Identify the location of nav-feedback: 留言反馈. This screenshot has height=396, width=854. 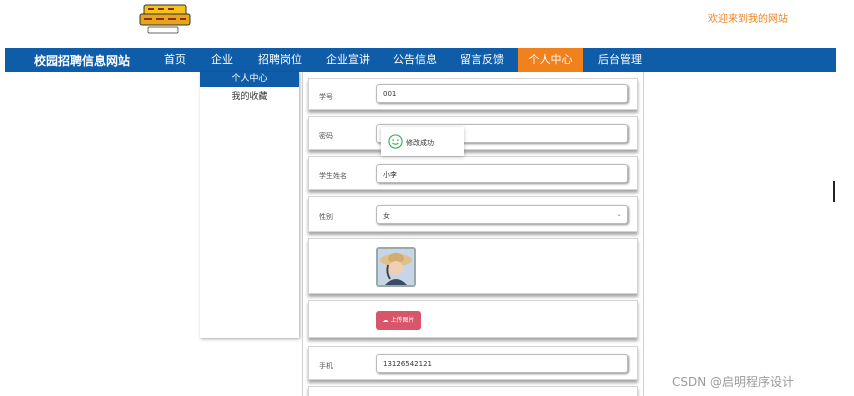
(482, 60).